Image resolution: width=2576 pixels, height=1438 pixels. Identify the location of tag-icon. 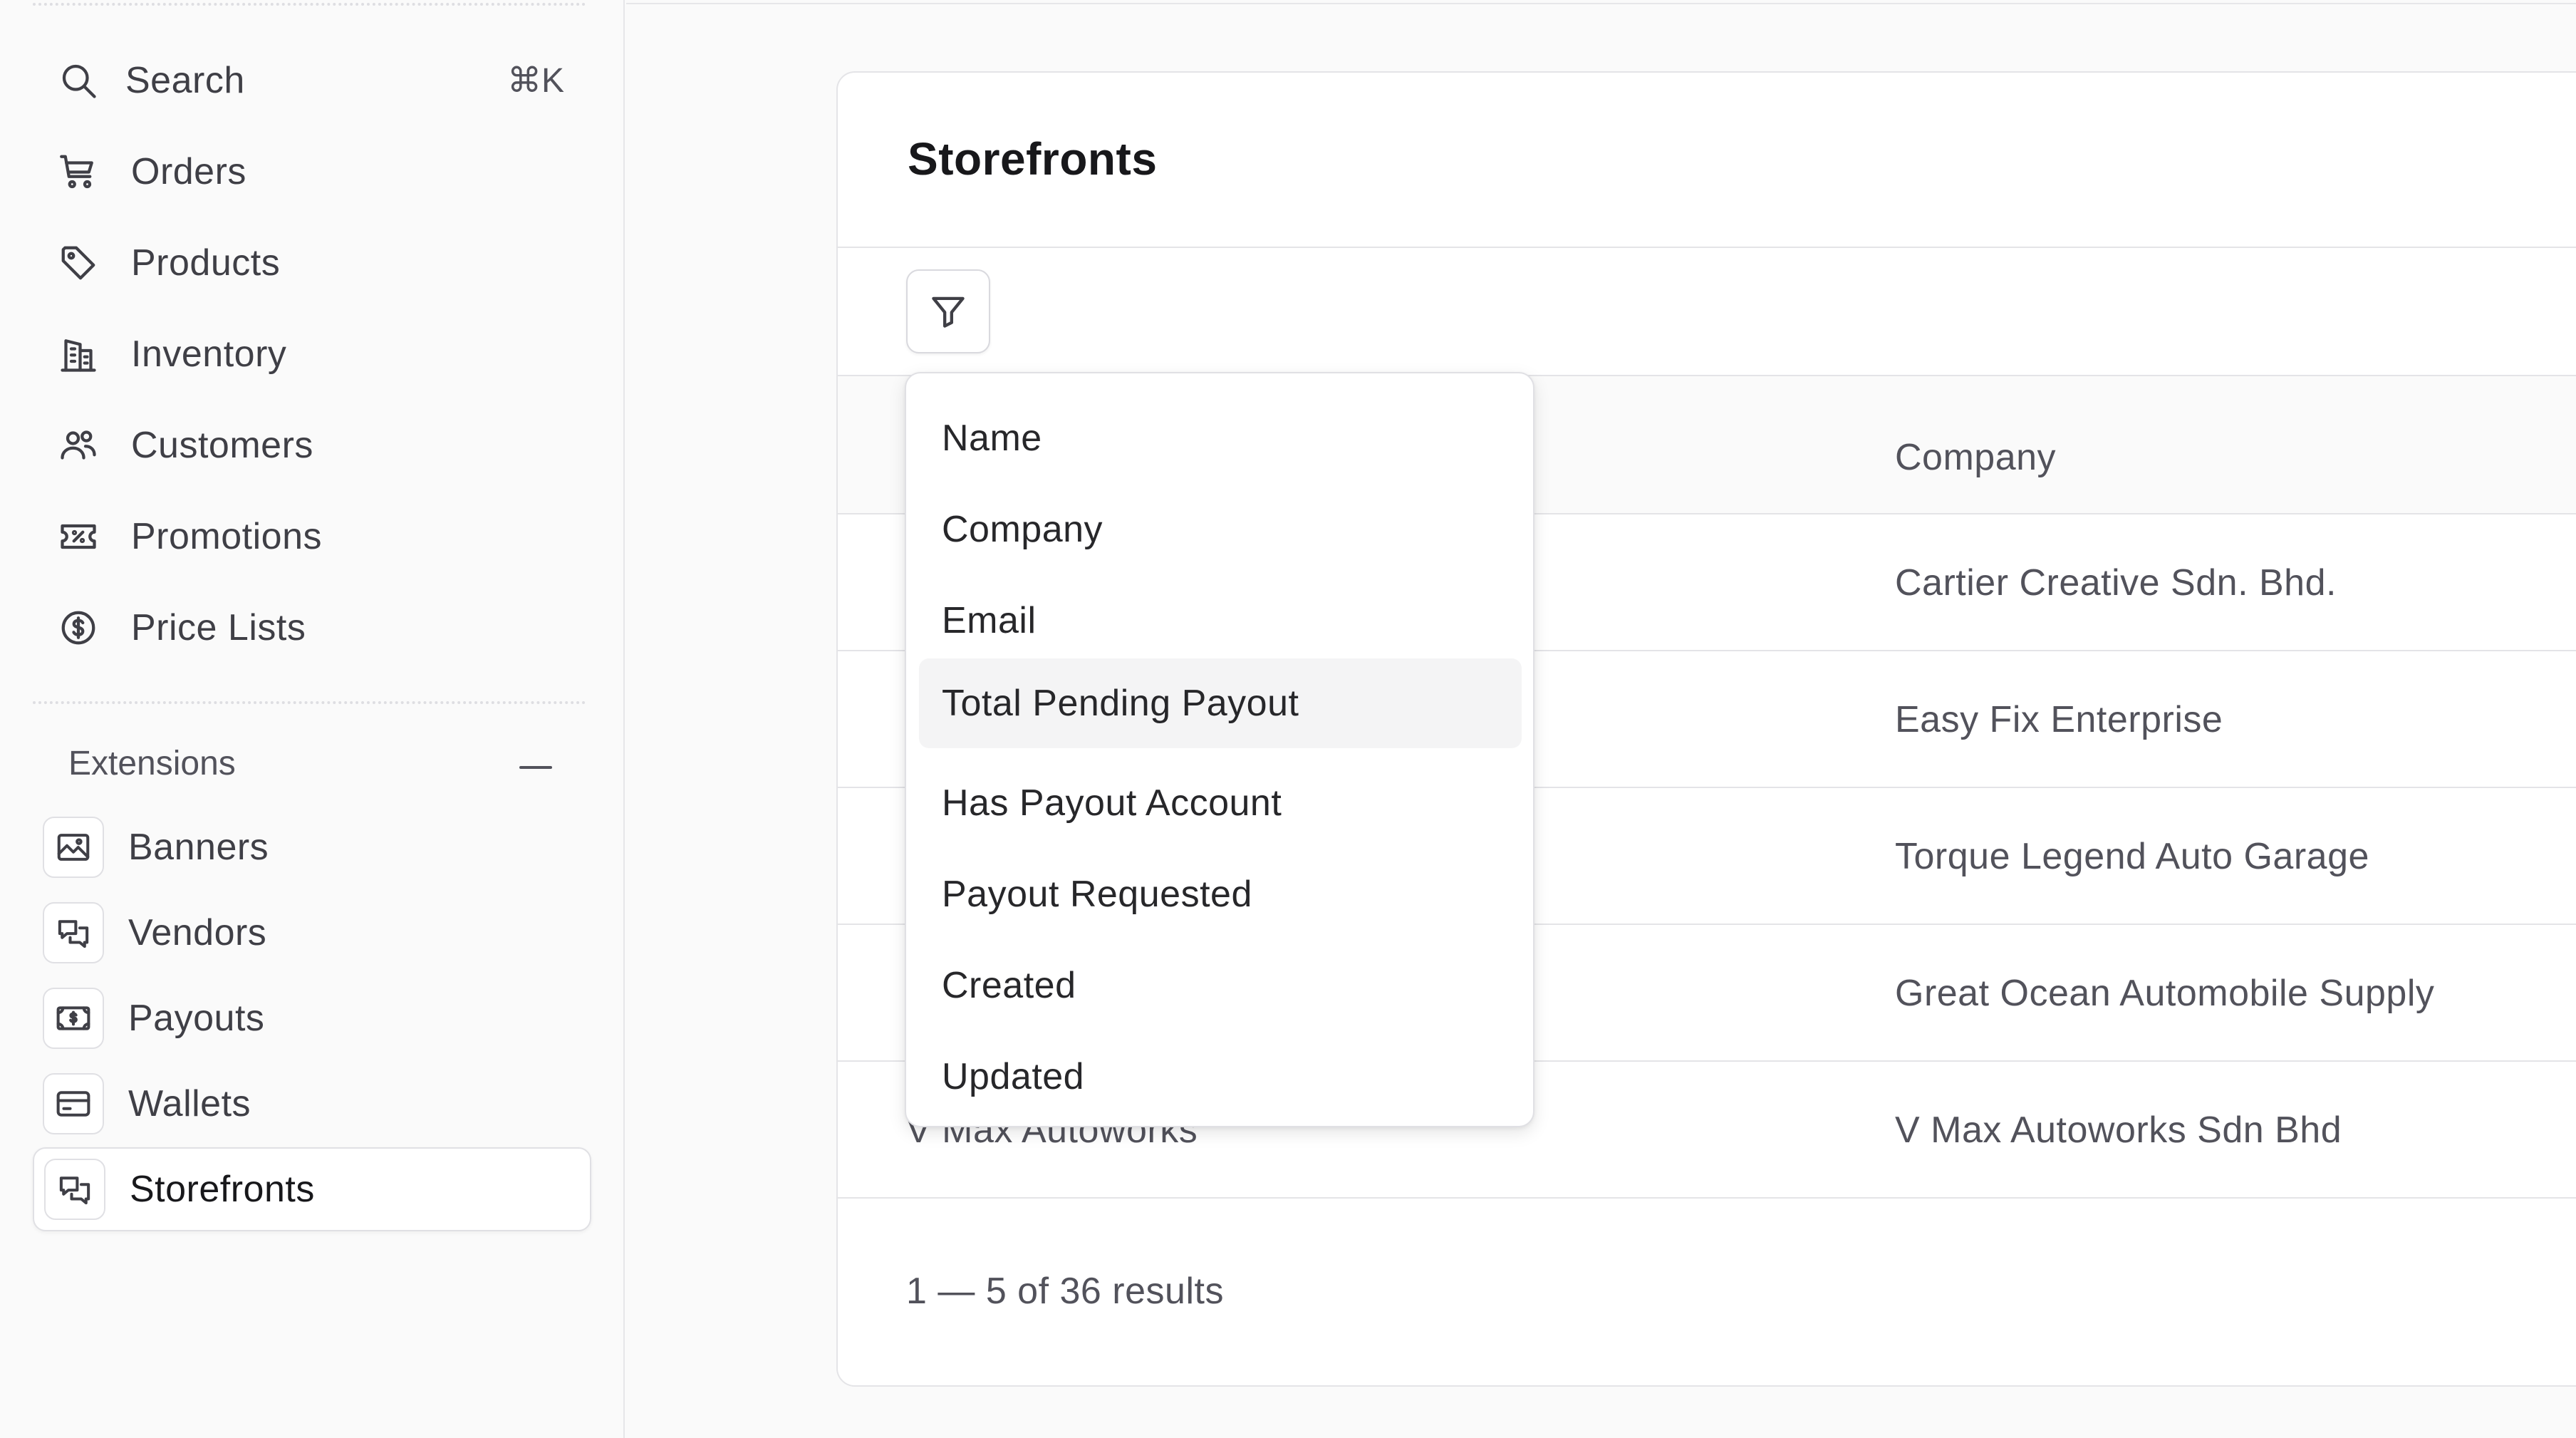
(72, 263).